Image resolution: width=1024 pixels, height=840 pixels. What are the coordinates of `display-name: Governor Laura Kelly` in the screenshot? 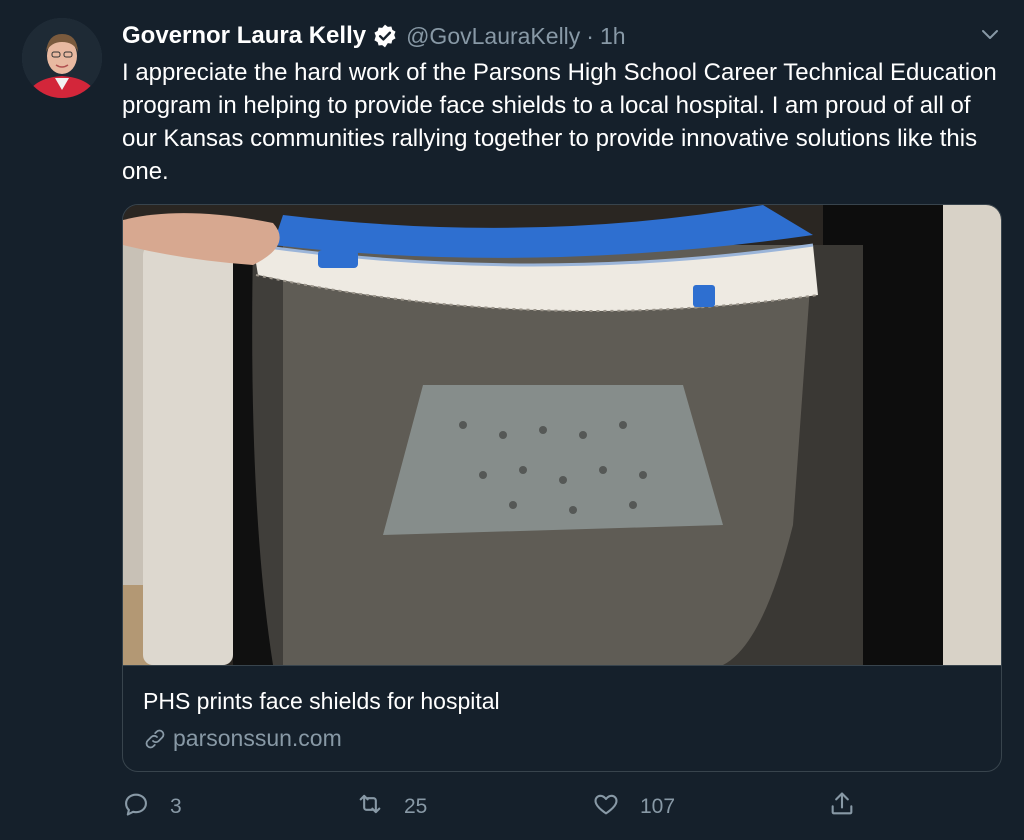 It's located at (244, 36).